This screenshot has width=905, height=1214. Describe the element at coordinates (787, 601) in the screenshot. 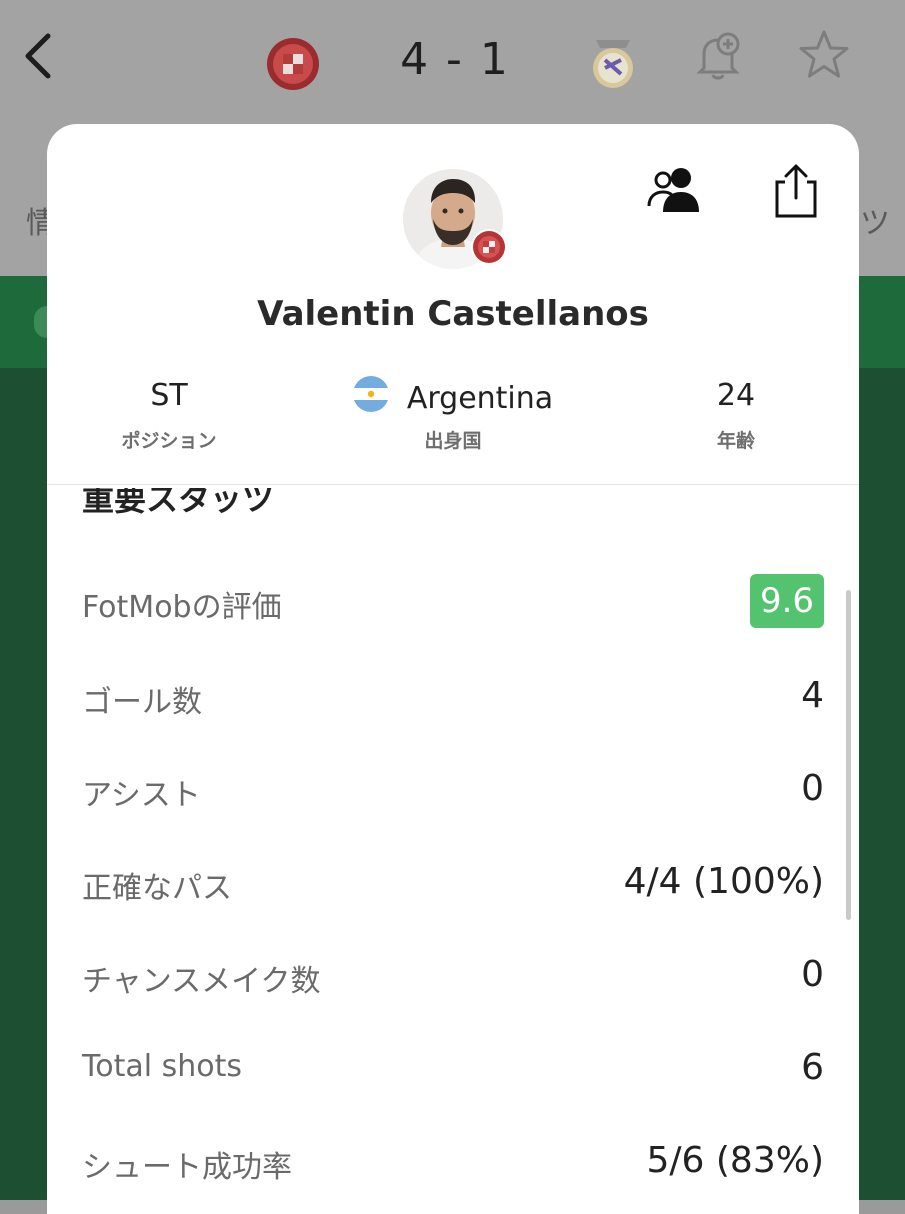

I see `rating-badge: 9.6` at that location.